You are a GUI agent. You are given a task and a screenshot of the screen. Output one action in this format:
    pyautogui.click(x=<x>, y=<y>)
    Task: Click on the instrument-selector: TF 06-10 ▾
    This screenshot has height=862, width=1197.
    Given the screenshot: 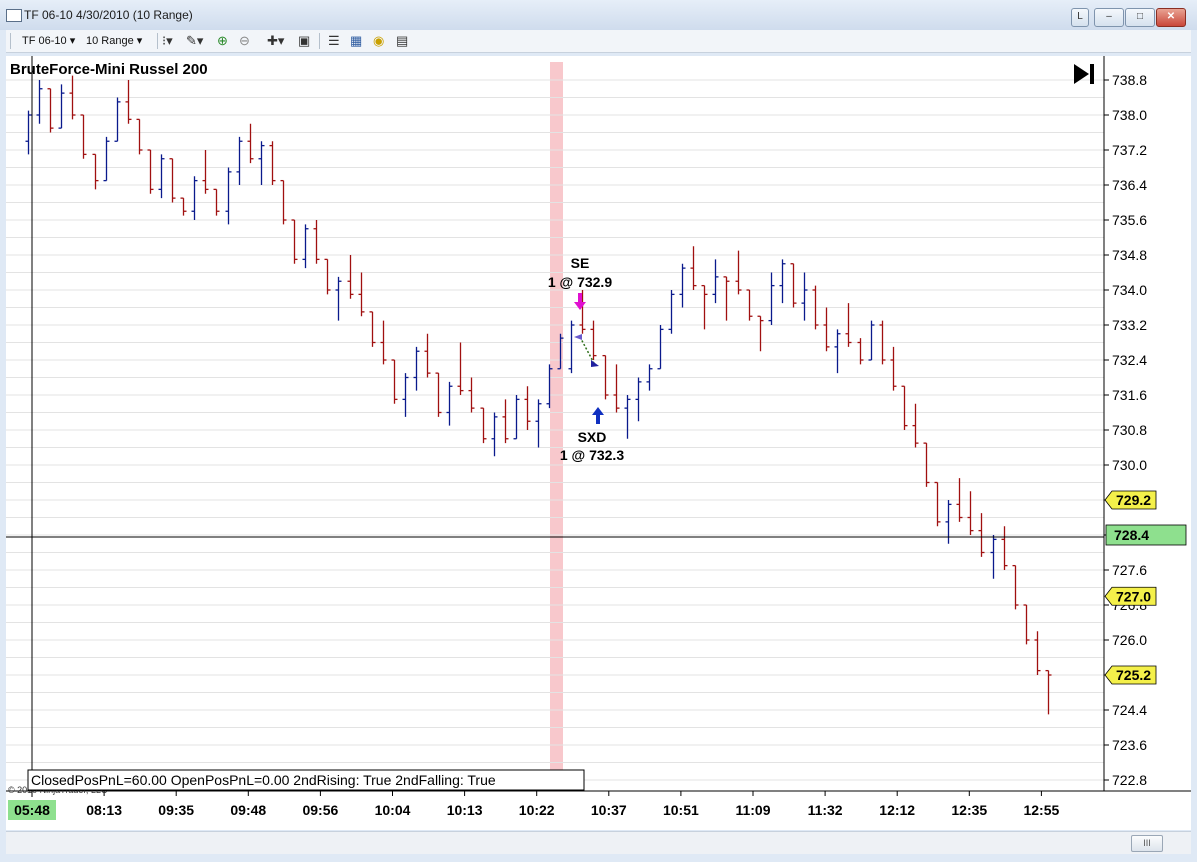 What is the action you would take?
    pyautogui.click(x=48, y=40)
    